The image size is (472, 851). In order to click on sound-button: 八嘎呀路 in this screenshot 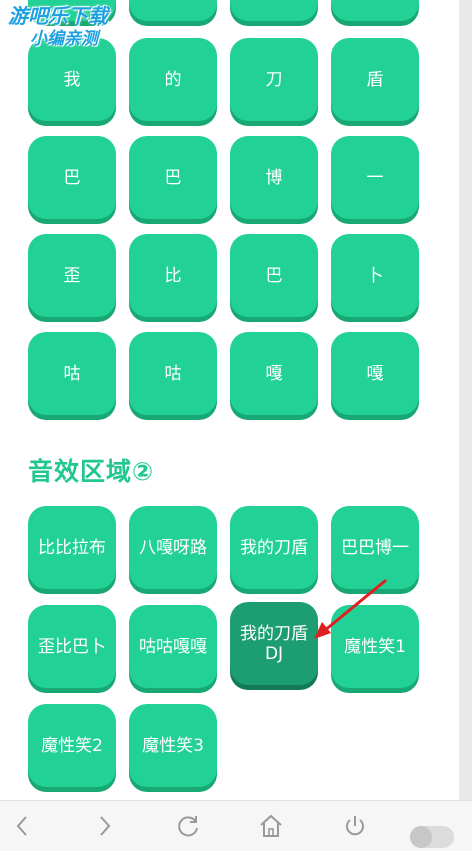, I will do `click(173, 547)`.